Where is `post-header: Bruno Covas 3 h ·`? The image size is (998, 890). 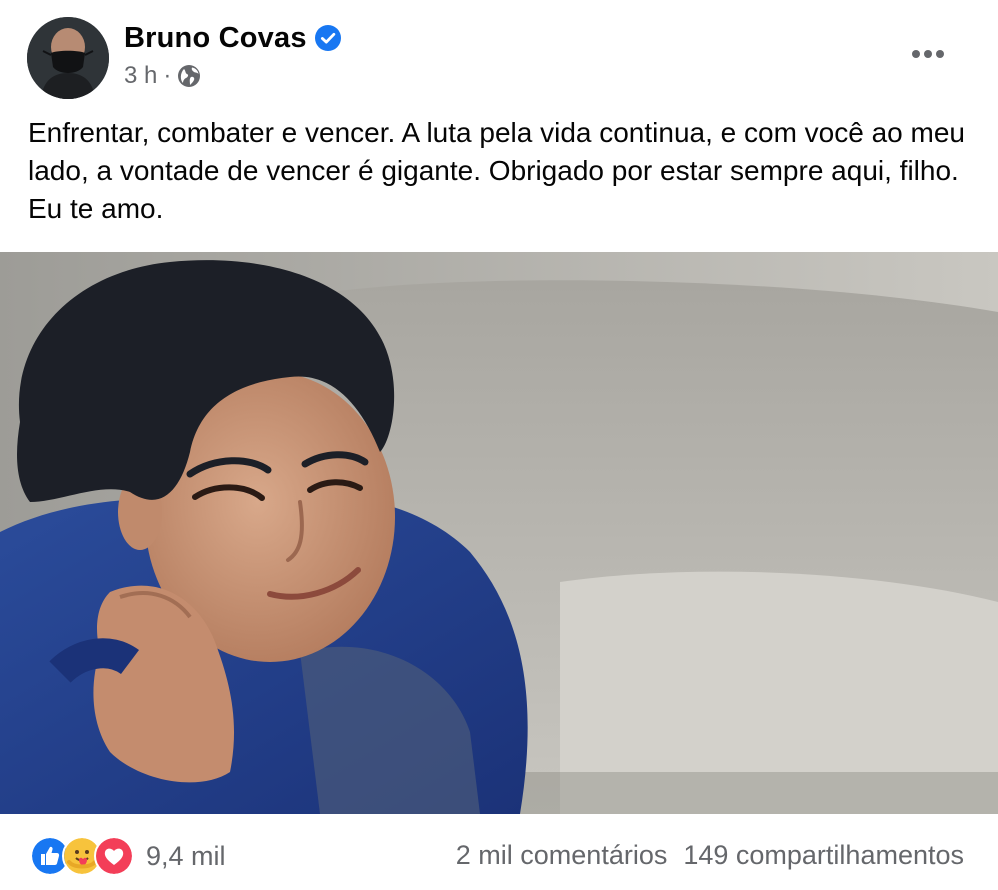 post-header: Bruno Covas 3 h · is located at coordinates (499, 55).